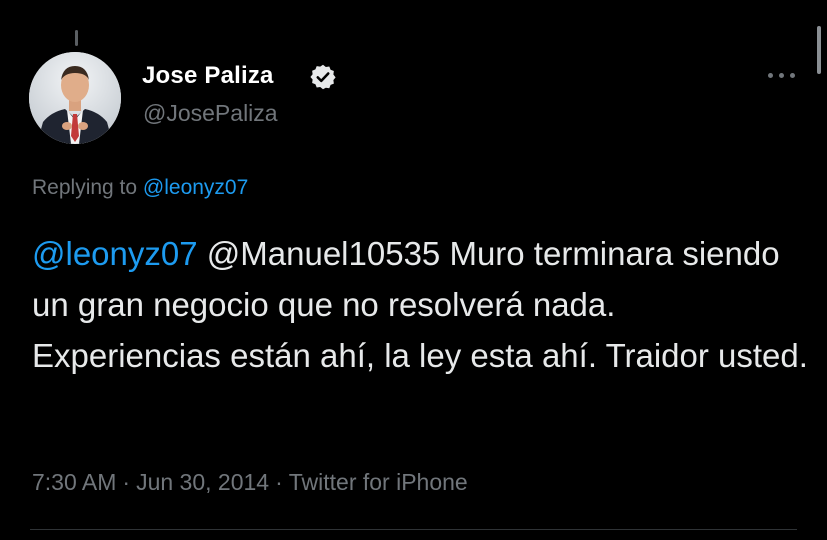 This screenshot has height=540, width=827. Describe the element at coordinates (115, 253) in the screenshot. I see `mention-link: @leonyz07` at that location.